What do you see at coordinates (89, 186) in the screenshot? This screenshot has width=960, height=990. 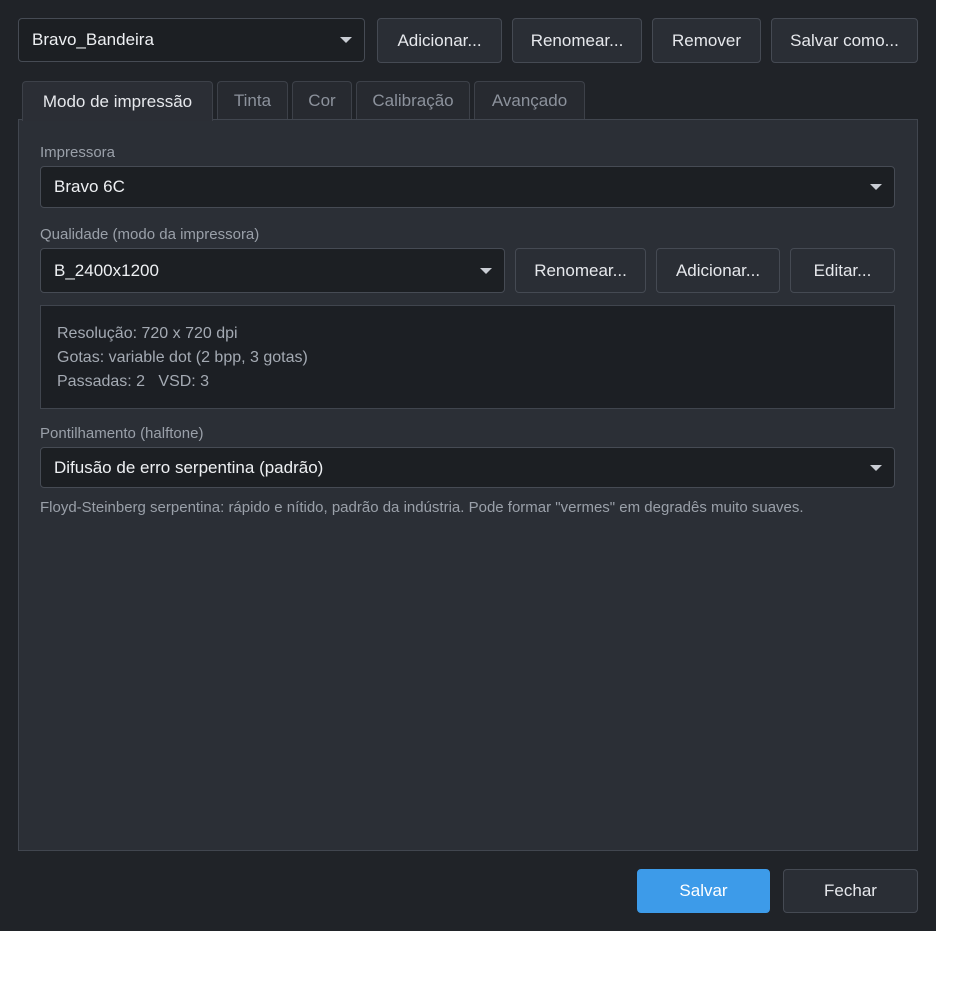 I see `printer-select-value: Bravo 6C` at bounding box center [89, 186].